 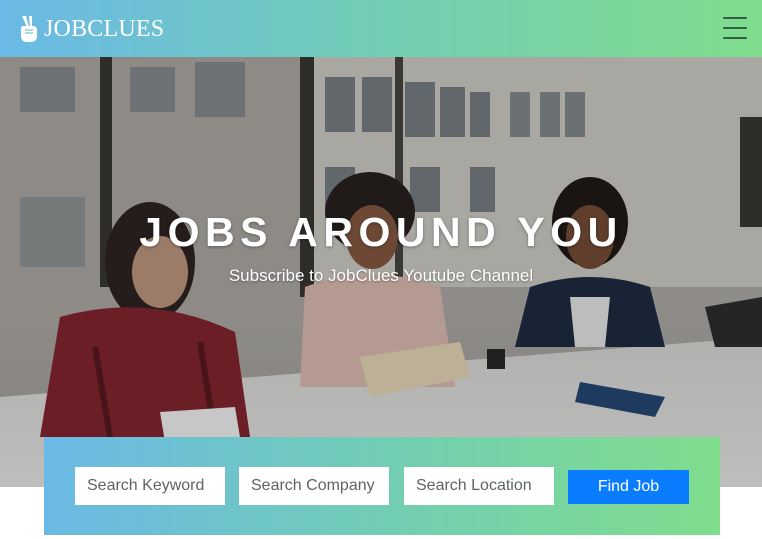 I want to click on navbar: JOBCLUES, so click(x=381, y=28).